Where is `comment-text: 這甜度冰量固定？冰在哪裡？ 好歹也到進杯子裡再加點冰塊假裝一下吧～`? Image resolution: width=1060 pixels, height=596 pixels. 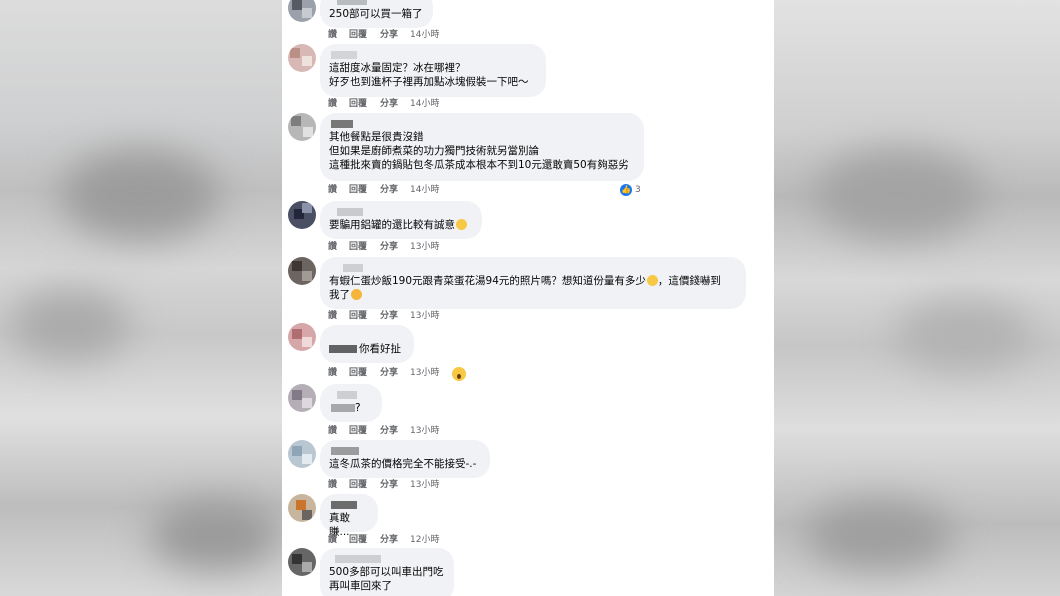
comment-text: 這甜度冰量固定？冰在哪裡？ 好歹也到進杯子裡再加點冰塊假裝一下吧～ is located at coordinates (429, 75).